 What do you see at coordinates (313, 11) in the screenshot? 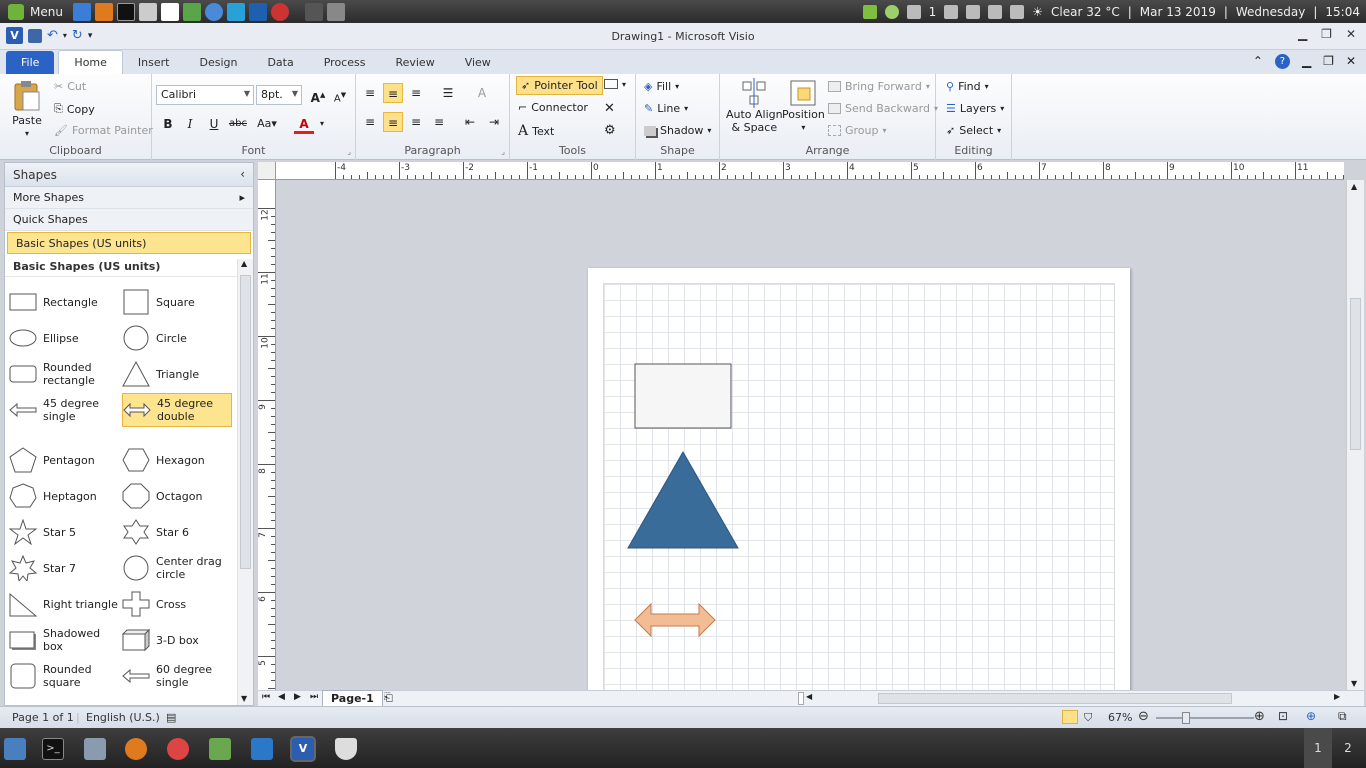
I see `apps-grid-icon` at bounding box center [313, 11].